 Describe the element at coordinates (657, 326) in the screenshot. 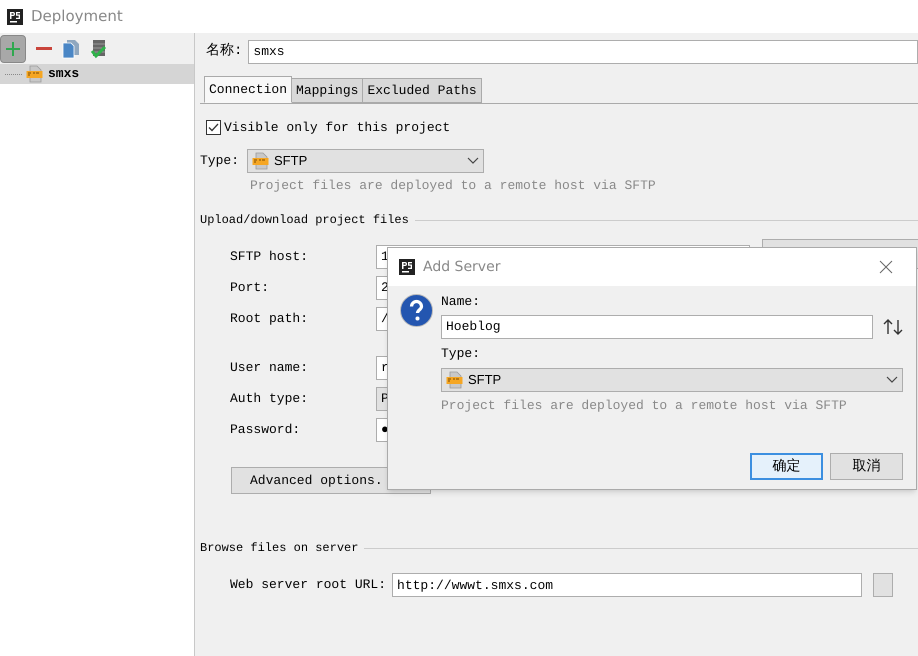

I see `name-field: Hoeblog` at that location.